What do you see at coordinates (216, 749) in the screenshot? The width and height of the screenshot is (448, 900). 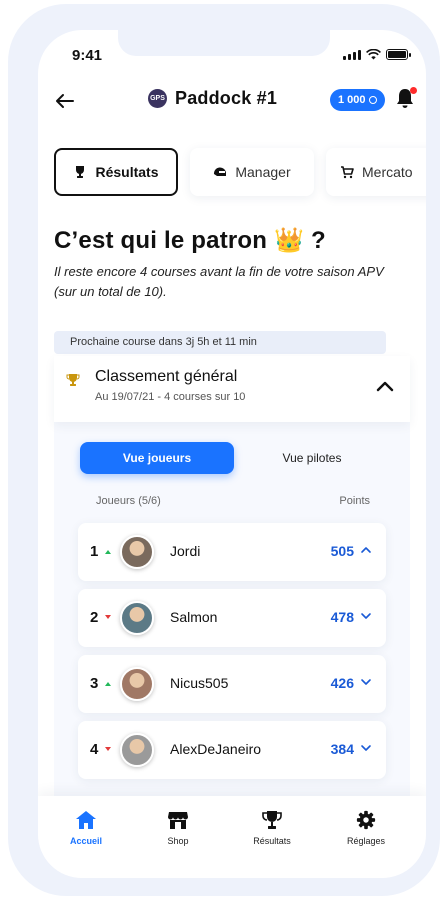 I see `player-name: AlexDeJaneiro` at bounding box center [216, 749].